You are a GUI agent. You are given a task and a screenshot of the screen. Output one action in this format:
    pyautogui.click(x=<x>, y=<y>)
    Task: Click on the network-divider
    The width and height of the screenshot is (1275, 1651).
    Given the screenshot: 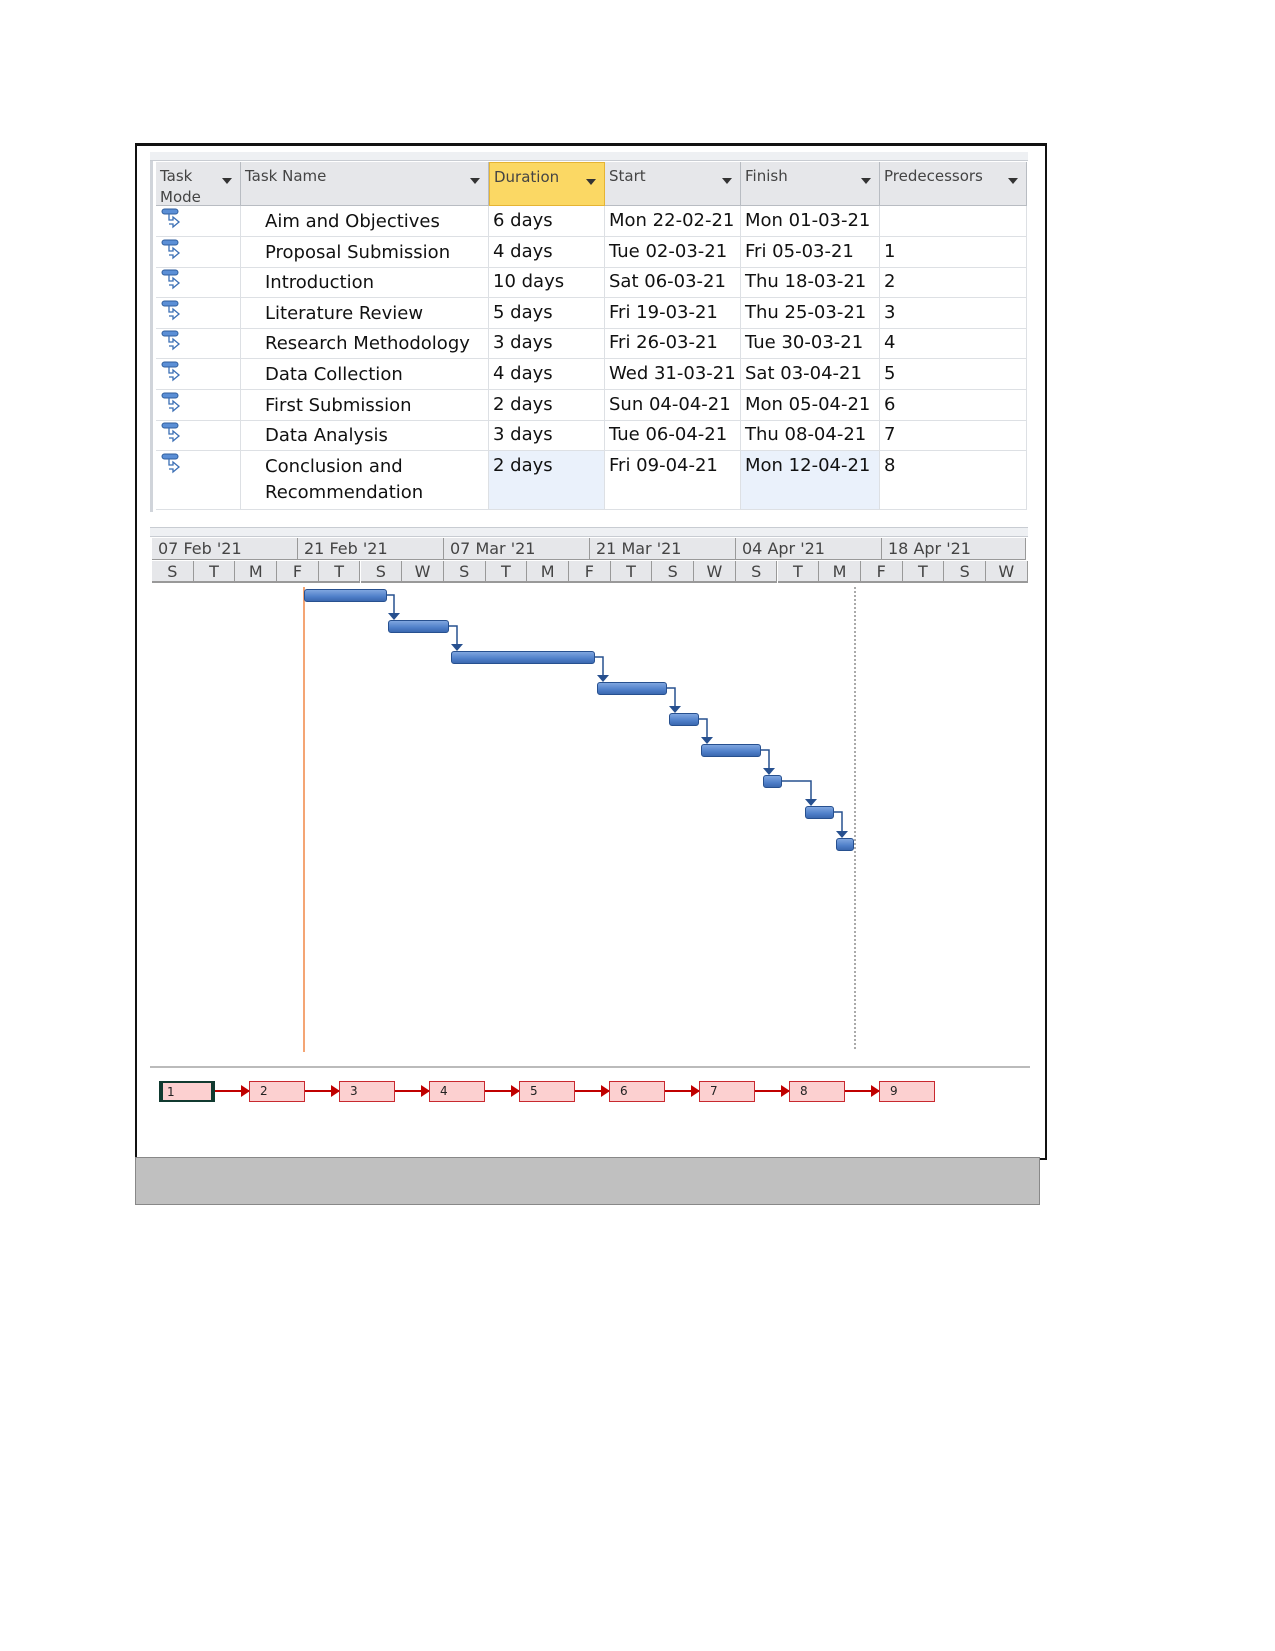 What is the action you would take?
    pyautogui.click(x=590, y=1067)
    